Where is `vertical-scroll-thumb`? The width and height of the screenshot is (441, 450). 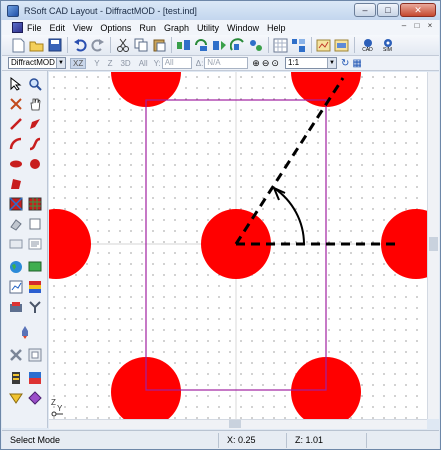 vertical-scroll-thumb is located at coordinates (433, 244).